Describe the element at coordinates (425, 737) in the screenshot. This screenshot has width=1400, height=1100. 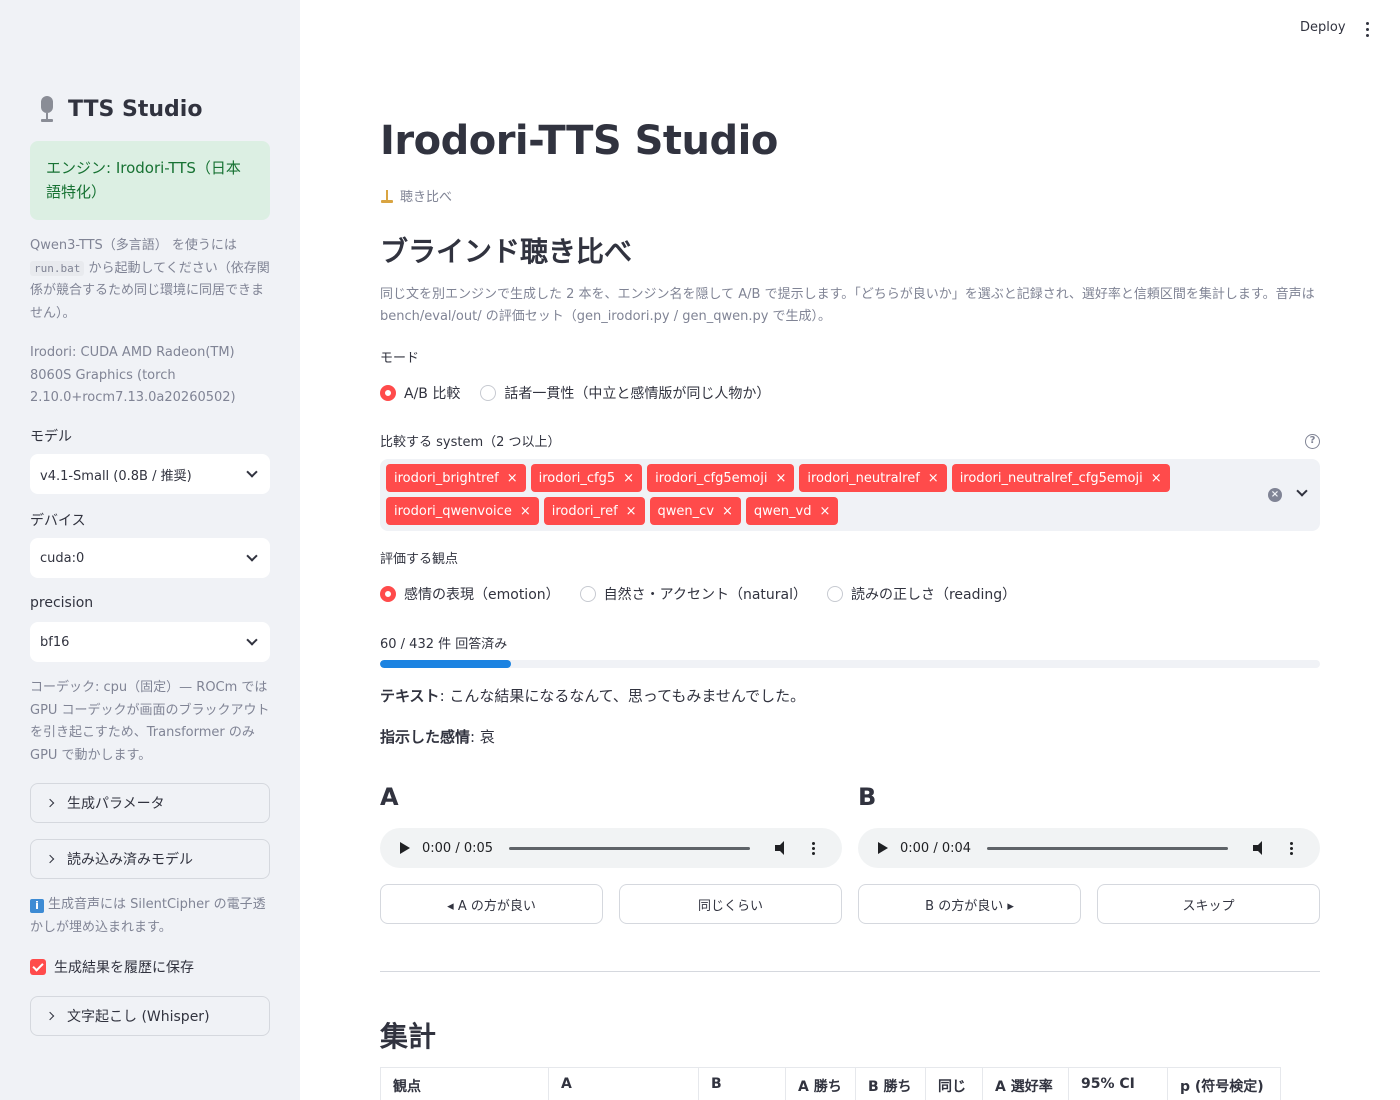
I see `emotion-key: 指示した感情` at that location.